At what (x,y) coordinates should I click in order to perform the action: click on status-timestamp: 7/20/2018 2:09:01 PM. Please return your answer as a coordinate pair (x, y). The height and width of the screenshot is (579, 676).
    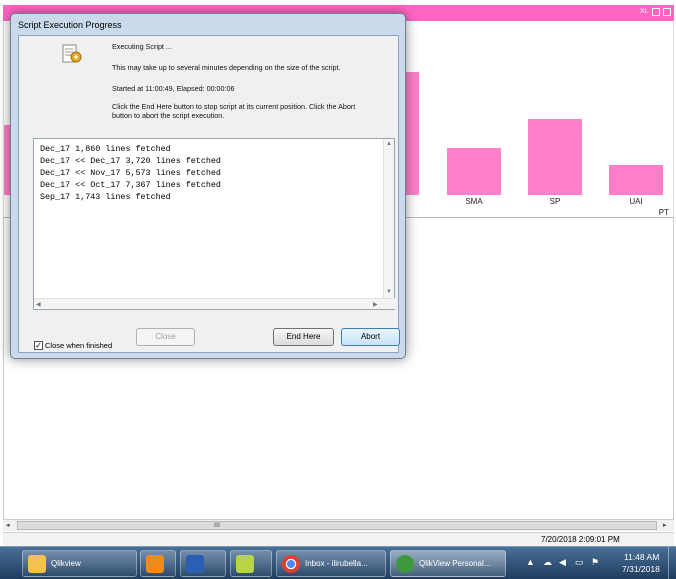
    Looking at the image, I should click on (580, 539).